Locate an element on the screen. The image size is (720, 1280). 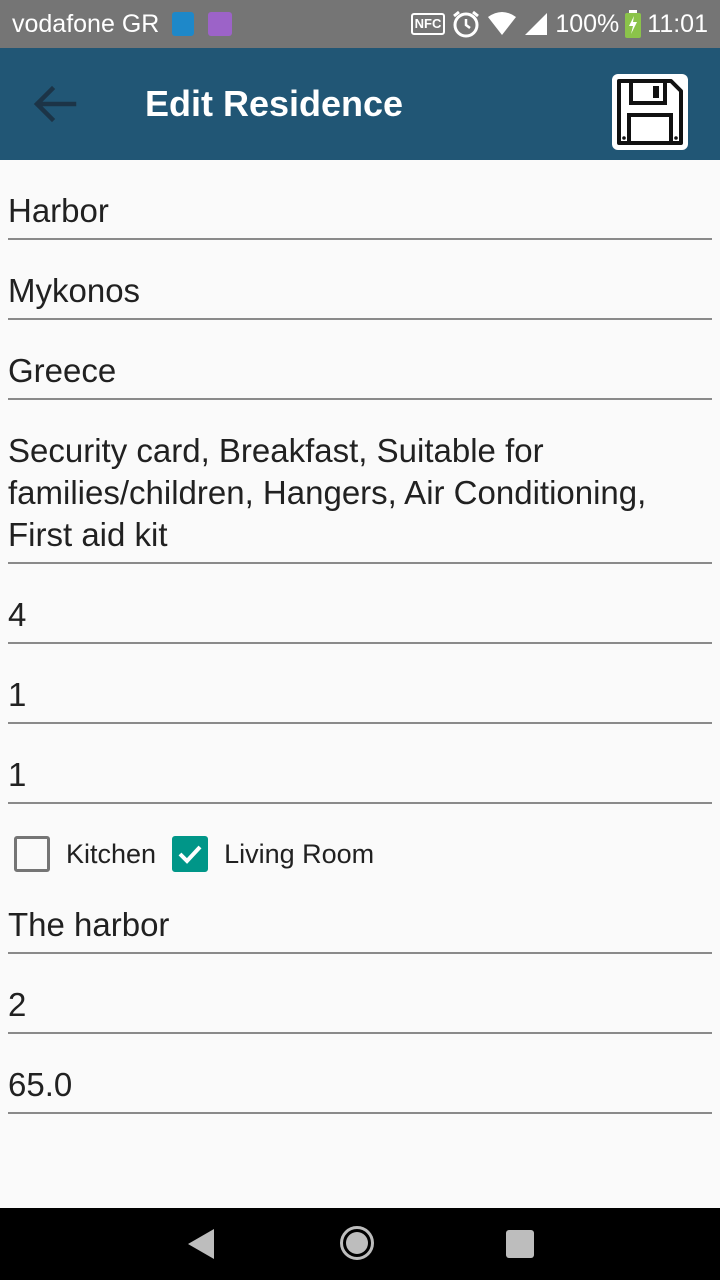
status-bar: vodafone GR NFC 100% 11:01 is located at coordinates (360, 24).